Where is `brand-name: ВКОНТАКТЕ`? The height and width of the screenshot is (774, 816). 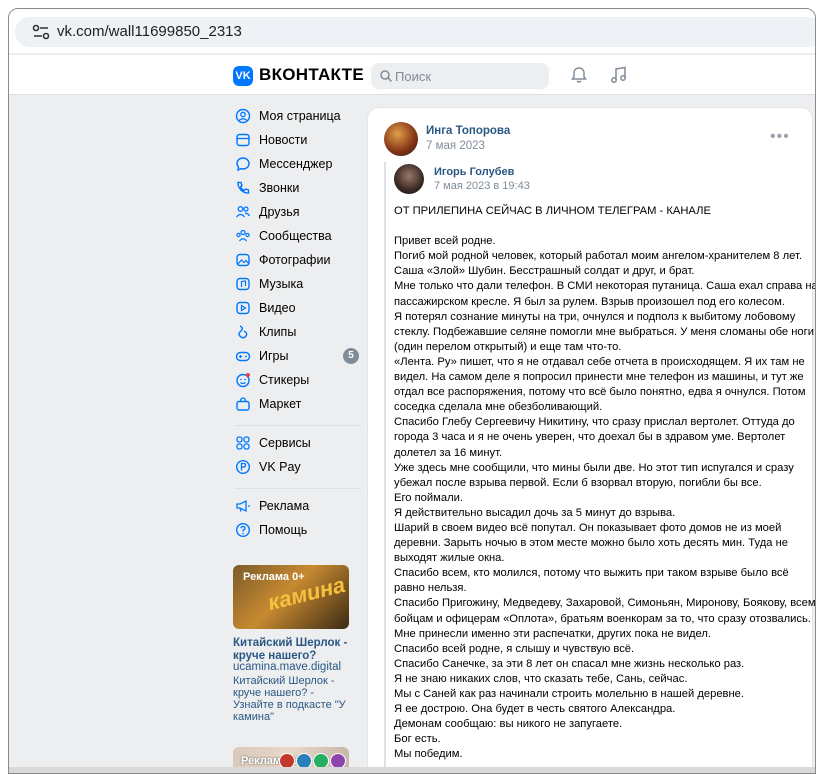
brand-name: ВКОНТАКТЕ is located at coordinates (311, 75).